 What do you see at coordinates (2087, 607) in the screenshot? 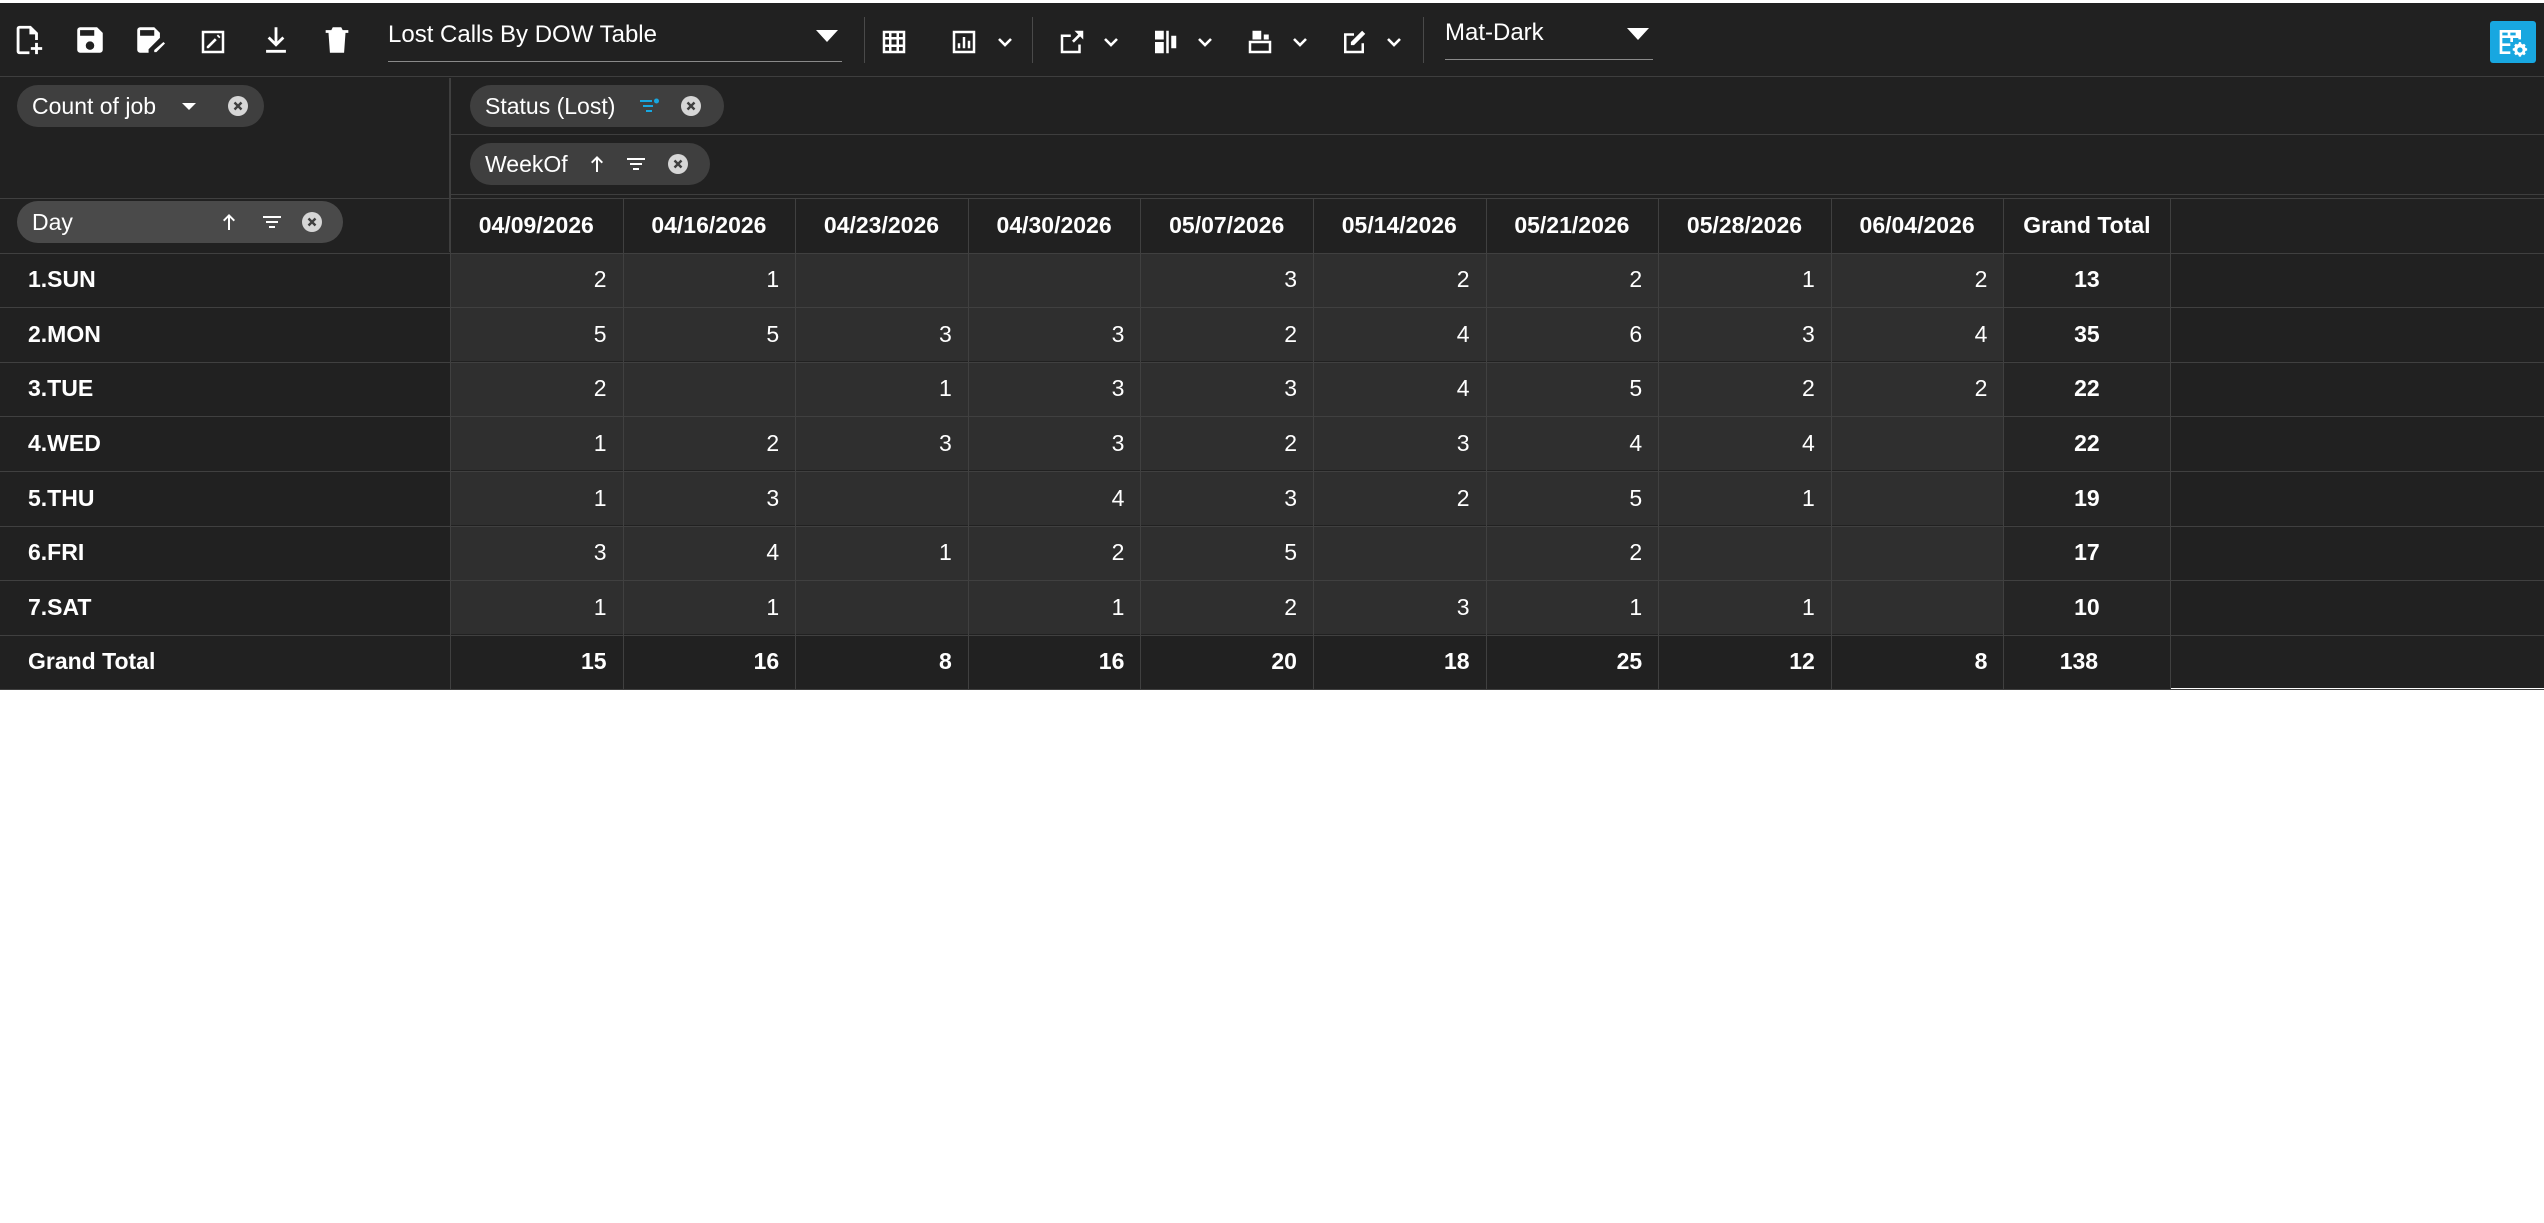
I see `row-grand-total: 10` at bounding box center [2087, 607].